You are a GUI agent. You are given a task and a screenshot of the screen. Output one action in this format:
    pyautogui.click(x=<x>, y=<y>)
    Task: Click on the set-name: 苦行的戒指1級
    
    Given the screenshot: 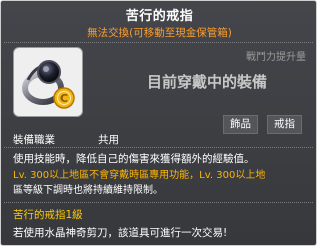 What is the action you would take?
    pyautogui.click(x=48, y=215)
    